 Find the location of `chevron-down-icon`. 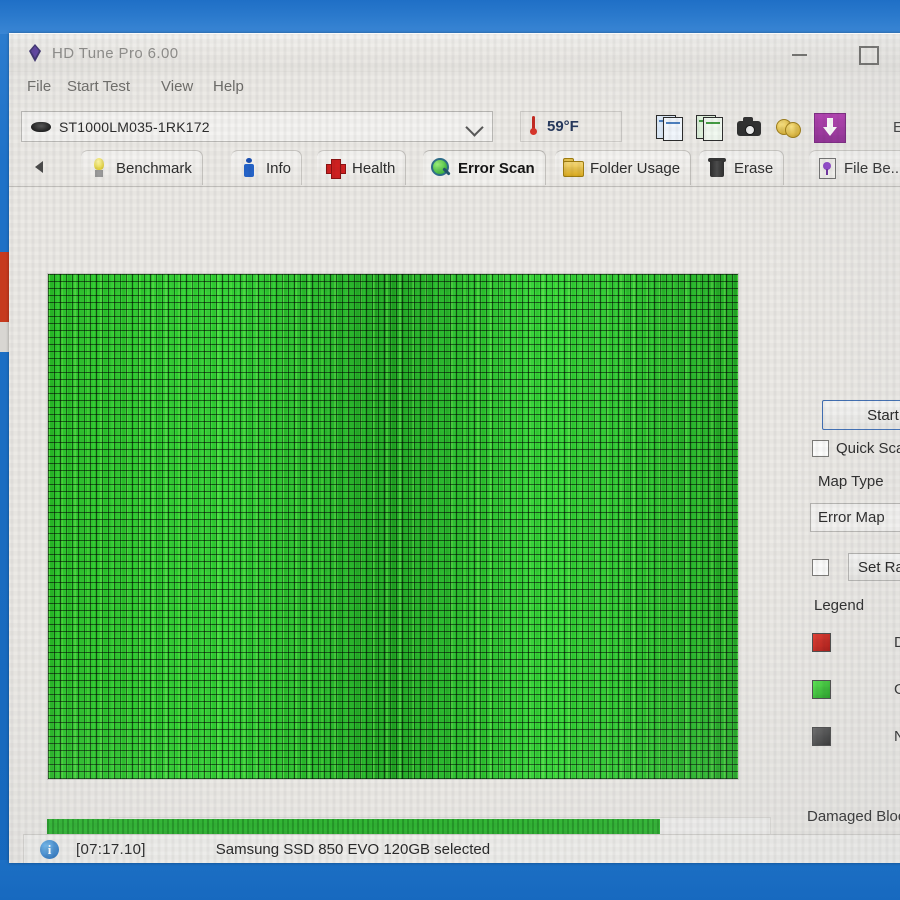

chevron-down-icon is located at coordinates (474, 127).